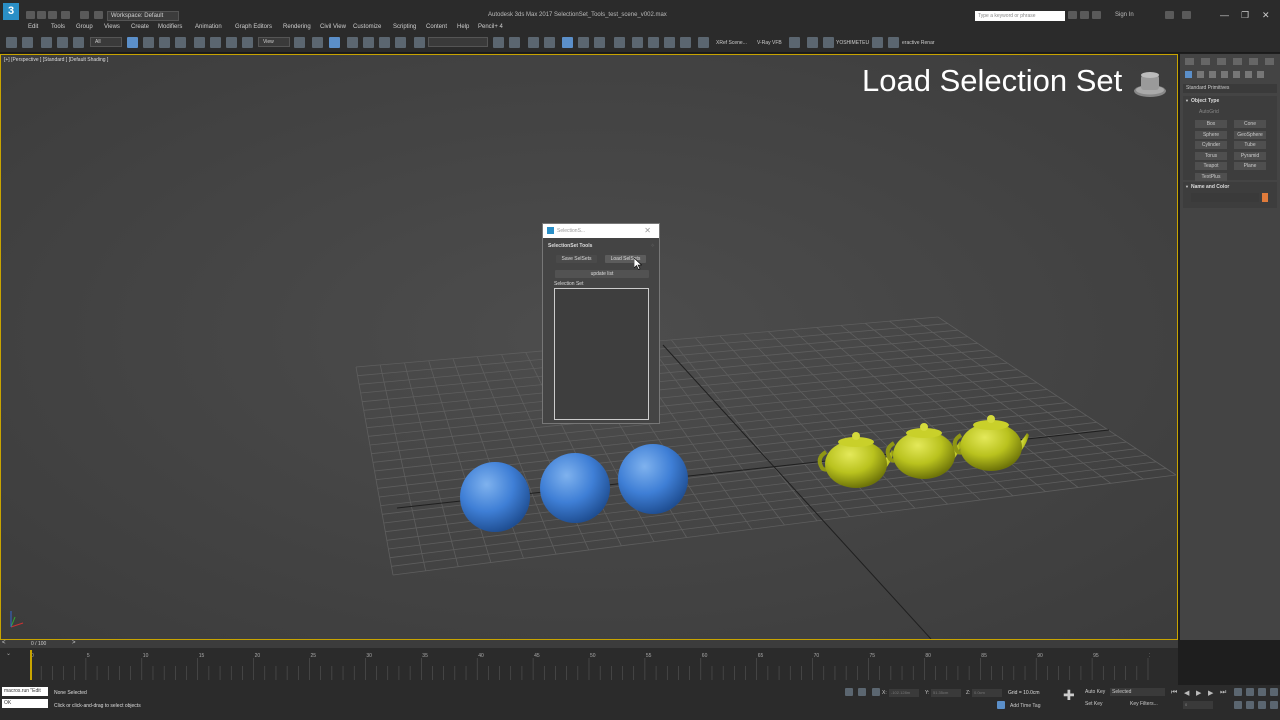 The width and height of the screenshot is (1280, 720). What do you see at coordinates (589, 644) in the screenshot?
I see `time-slider: 0 / 100 < >` at bounding box center [589, 644].